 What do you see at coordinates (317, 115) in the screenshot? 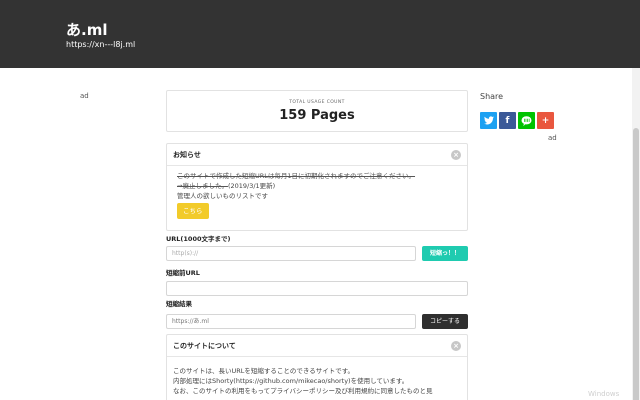
I see `usage-count-value: 159 Pages` at bounding box center [317, 115].